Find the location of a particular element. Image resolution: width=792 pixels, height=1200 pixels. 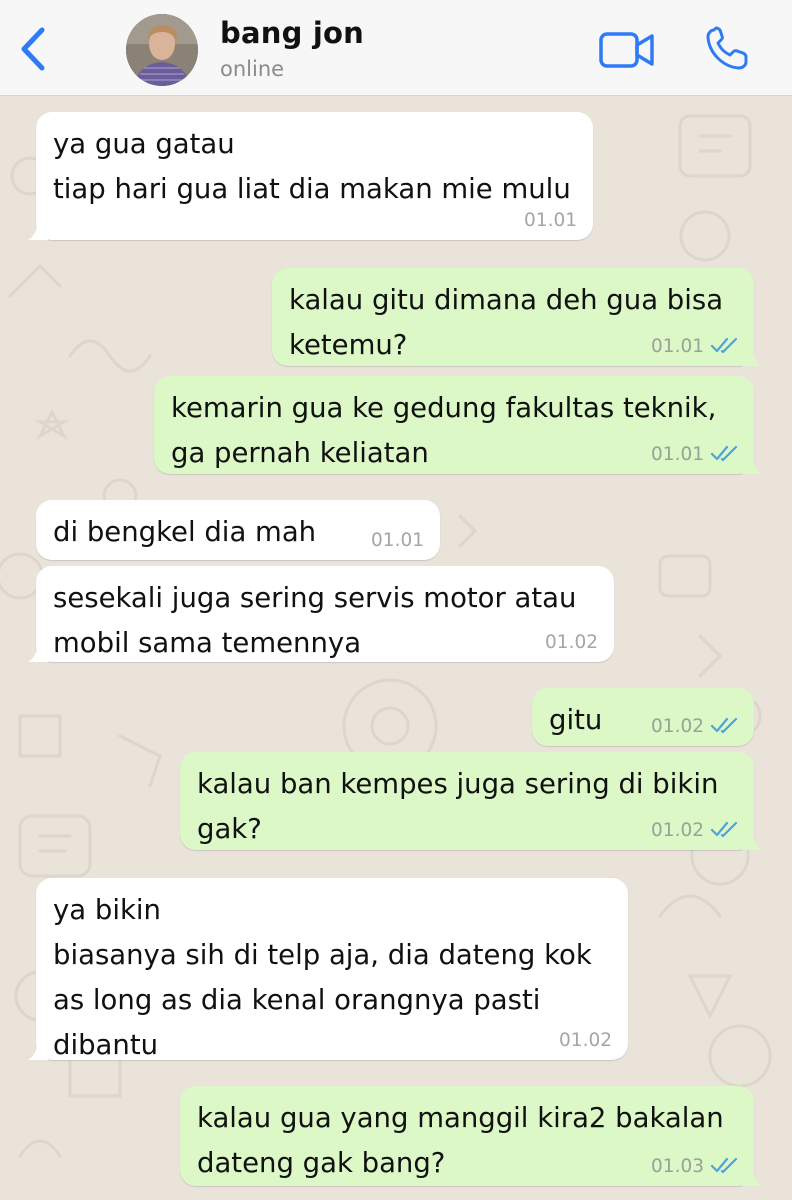

avatar-photo is located at coordinates (162, 50).